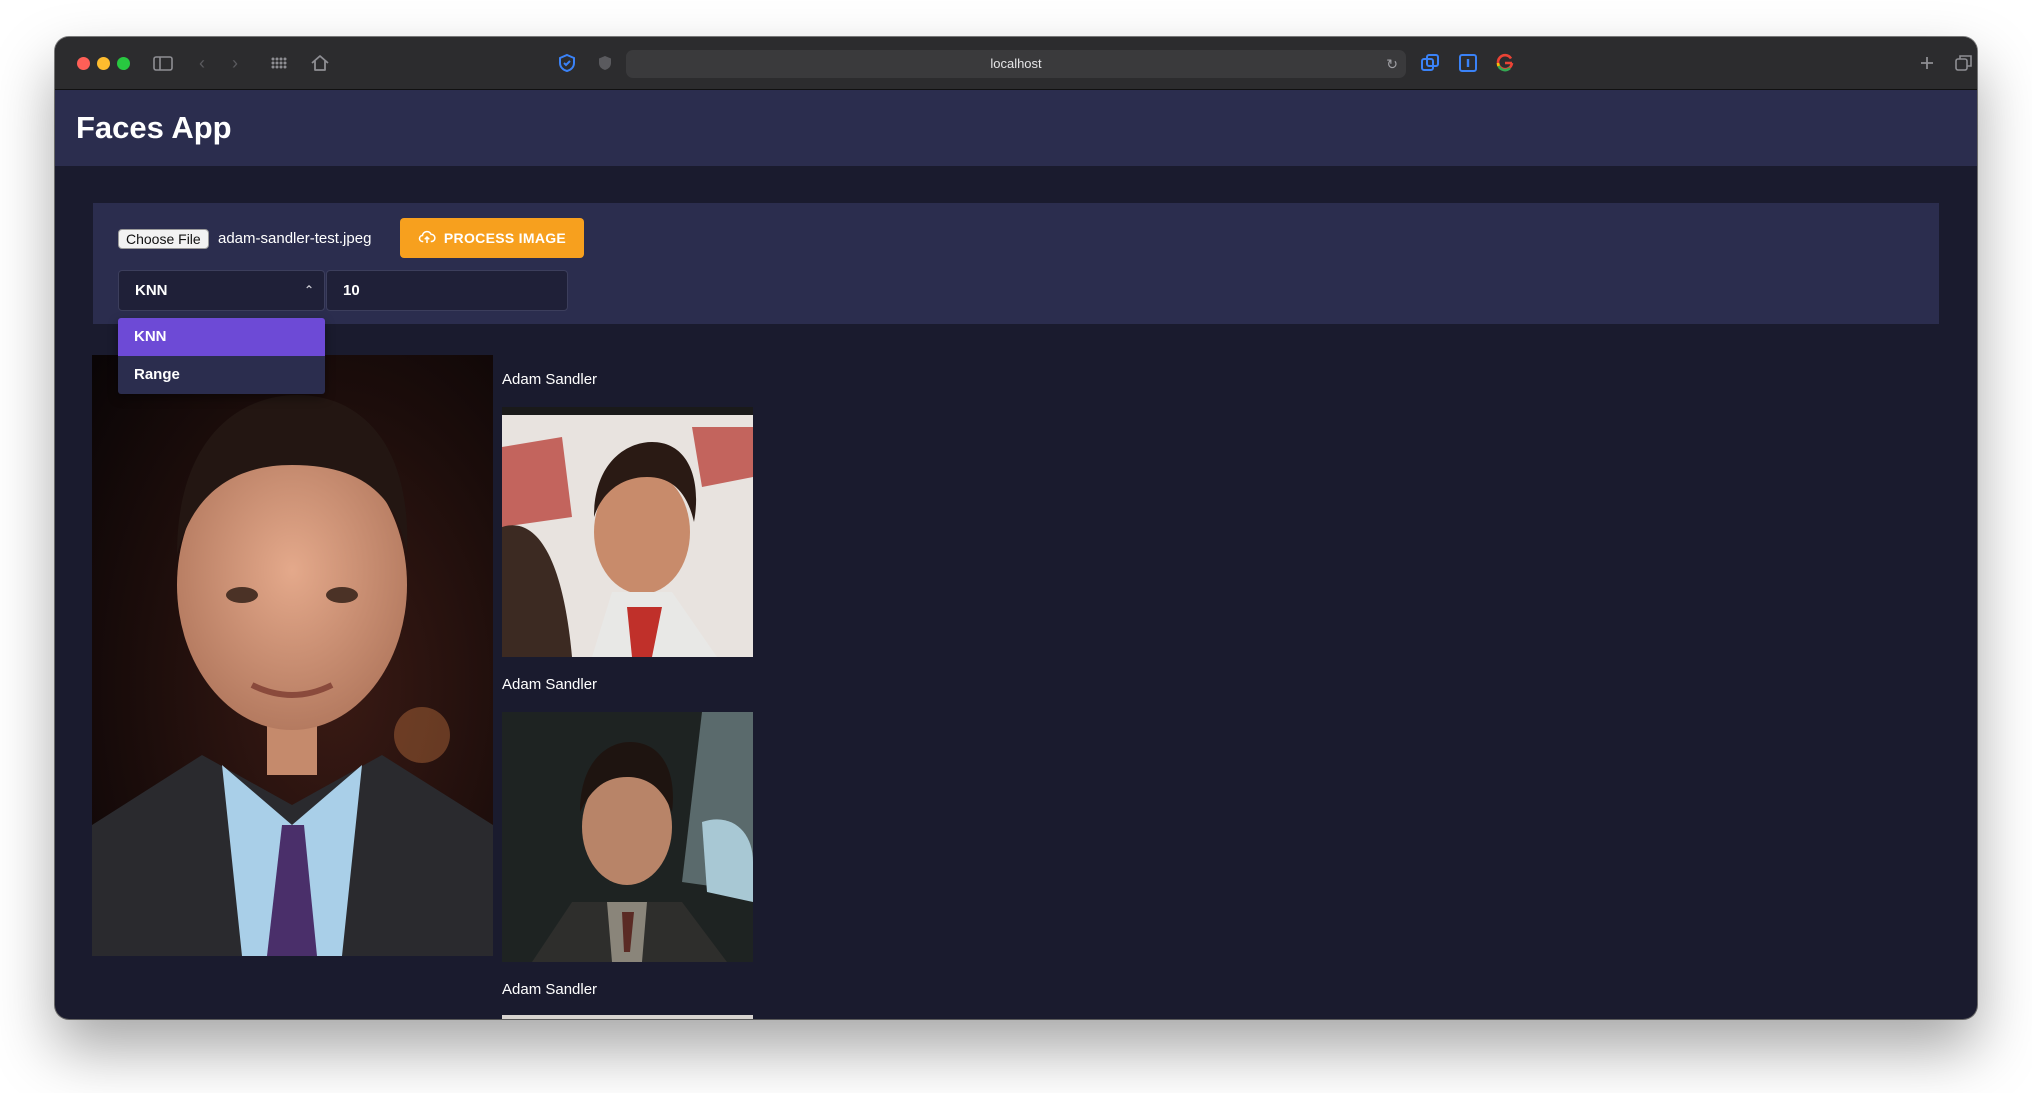  What do you see at coordinates (1468, 63) in the screenshot?
I see `password-manager-icon` at bounding box center [1468, 63].